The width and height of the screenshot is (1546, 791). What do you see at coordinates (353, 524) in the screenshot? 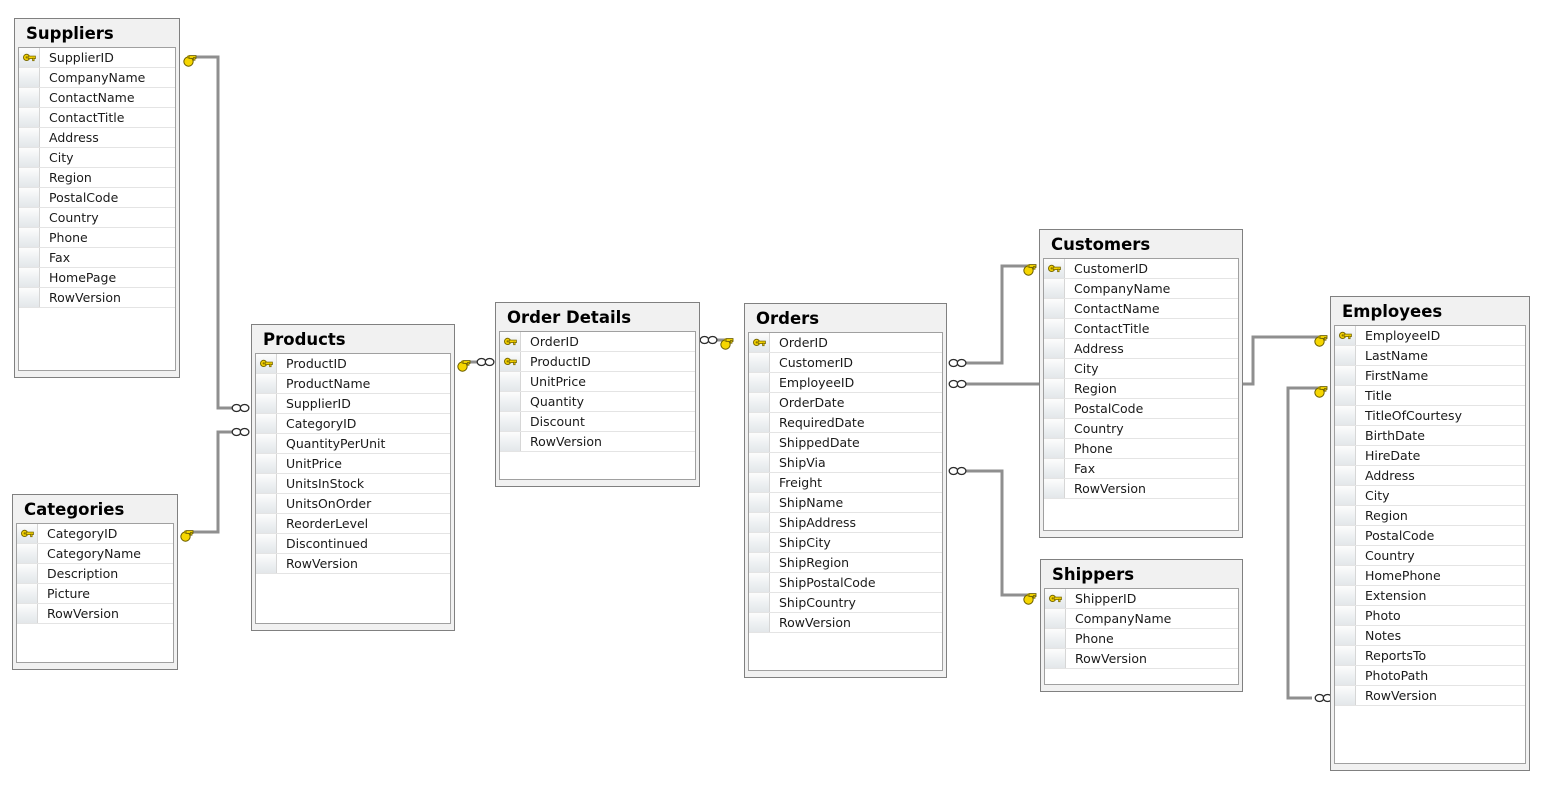
I see `column-row: ReorderLevel` at bounding box center [353, 524].